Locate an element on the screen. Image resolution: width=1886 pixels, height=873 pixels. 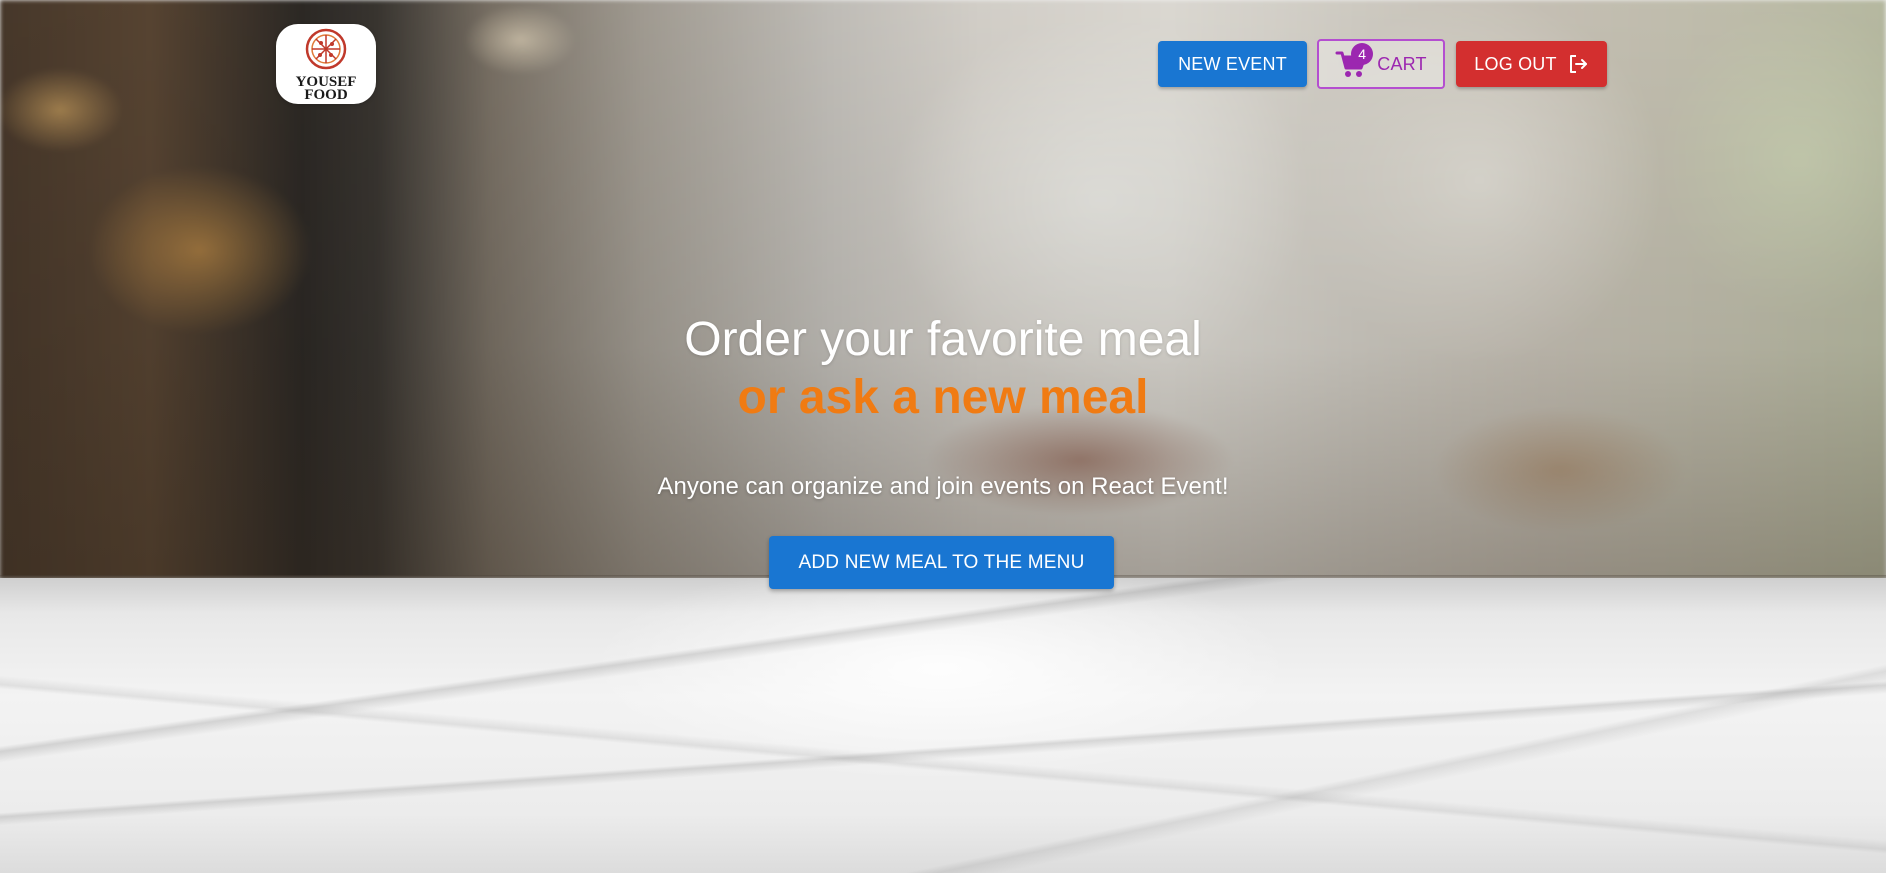
brand-logo: YOUSEF FOOD is located at coordinates (326, 64).